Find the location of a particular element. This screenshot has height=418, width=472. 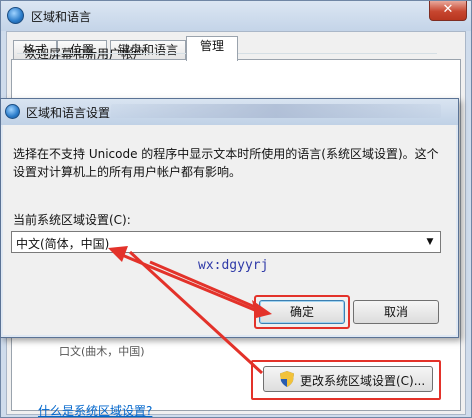

cancel-button: 取消 is located at coordinates (396, 312).